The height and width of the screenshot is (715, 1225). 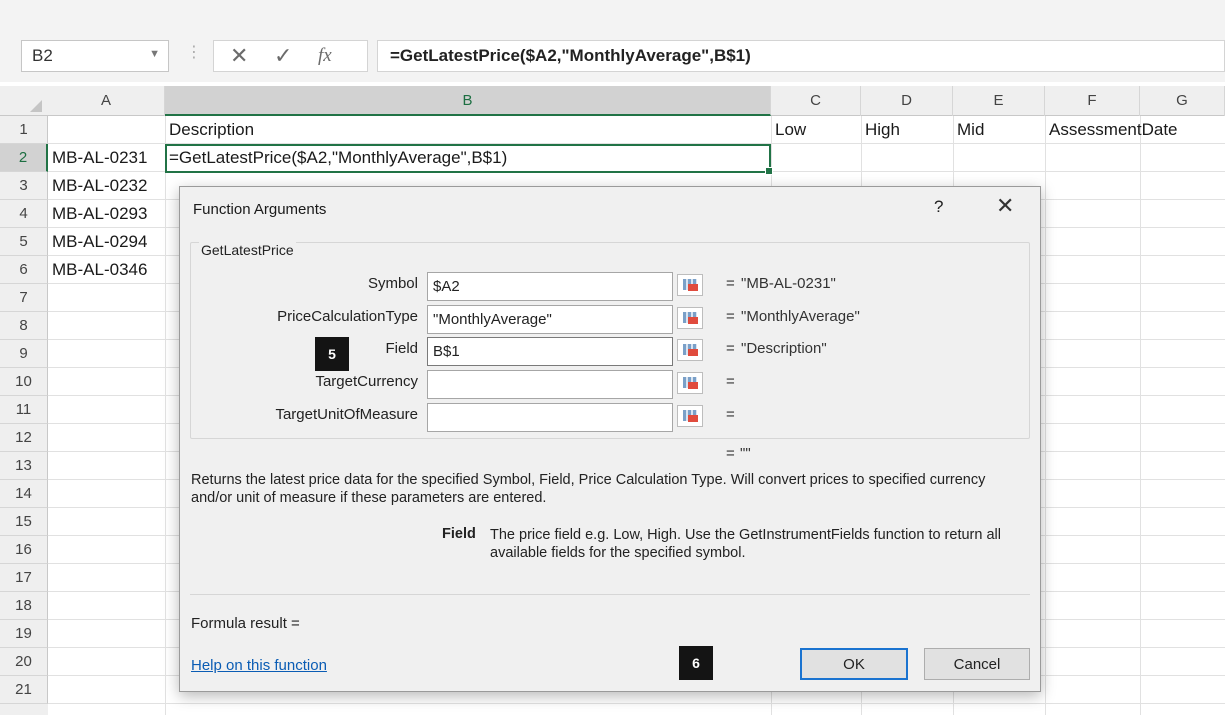 I want to click on dialog-divider, so click(x=610, y=594).